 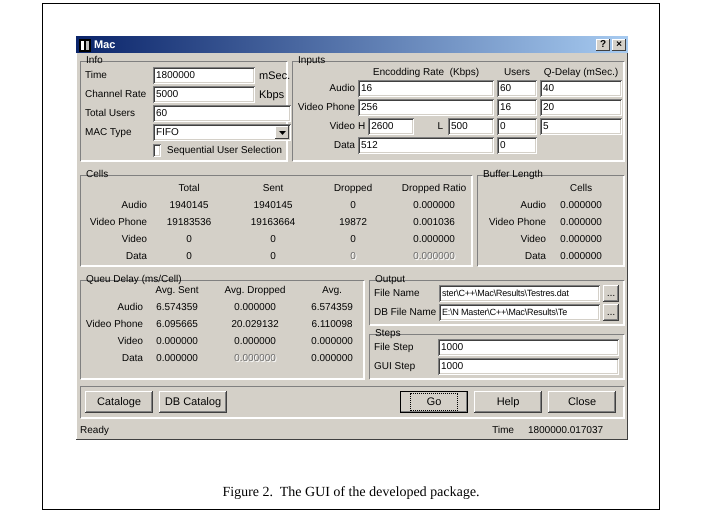 What do you see at coordinates (434, 222) in the screenshot?
I see `value-text: 0.001036` at bounding box center [434, 222].